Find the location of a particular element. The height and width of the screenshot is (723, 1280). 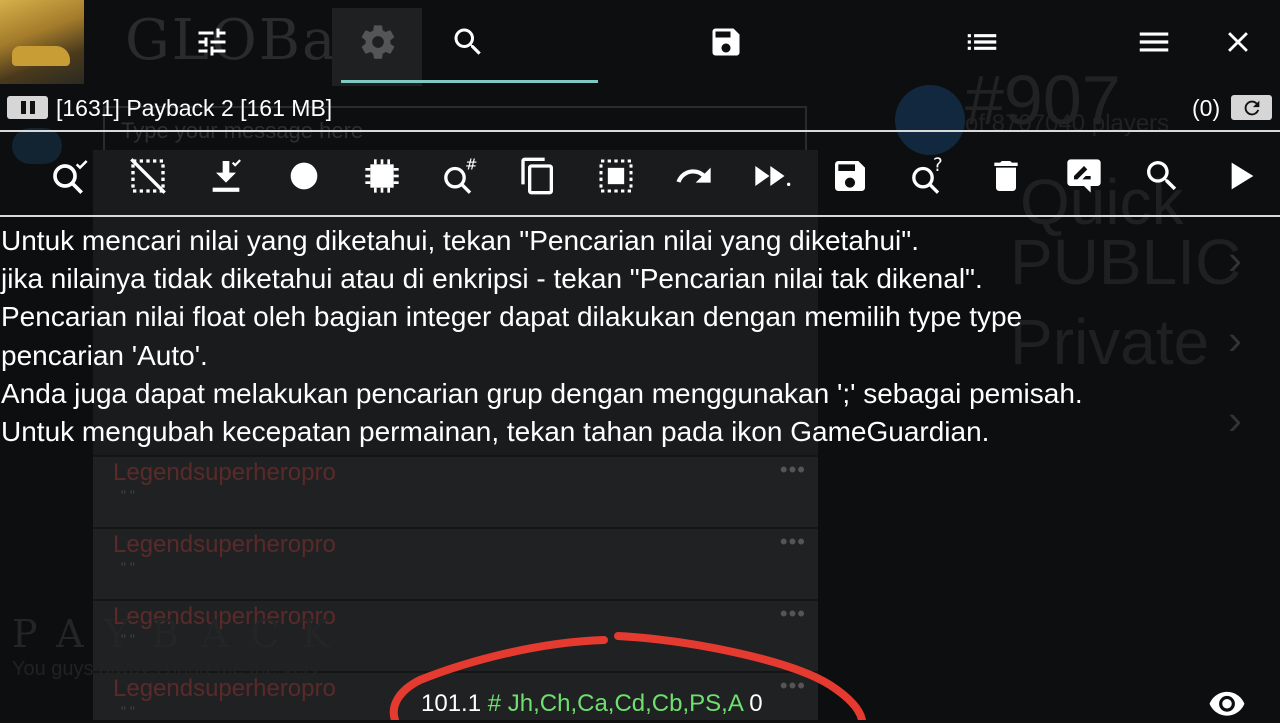

version-label: 101.1 is located at coordinates (451, 703).